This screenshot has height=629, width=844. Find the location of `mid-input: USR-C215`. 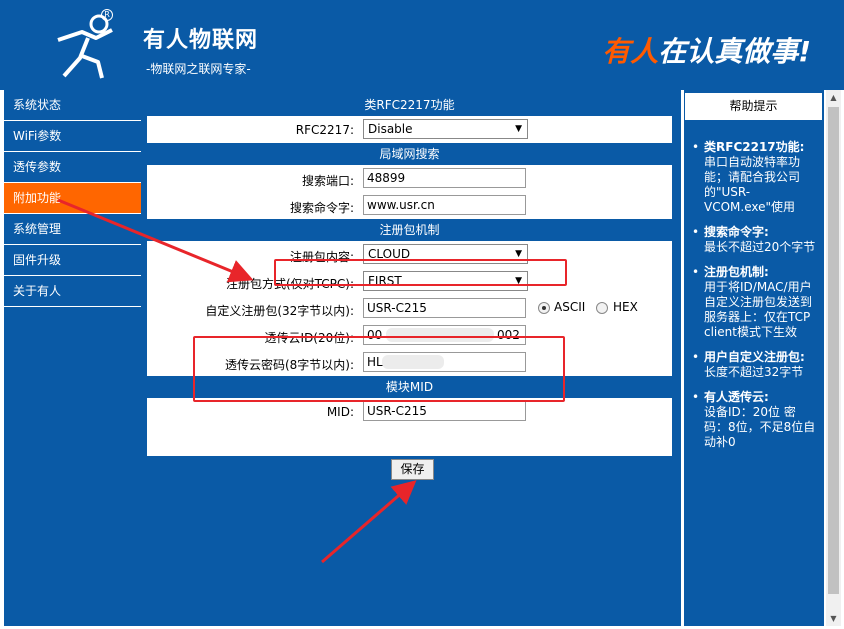

mid-input: USR-C215 is located at coordinates (444, 411).